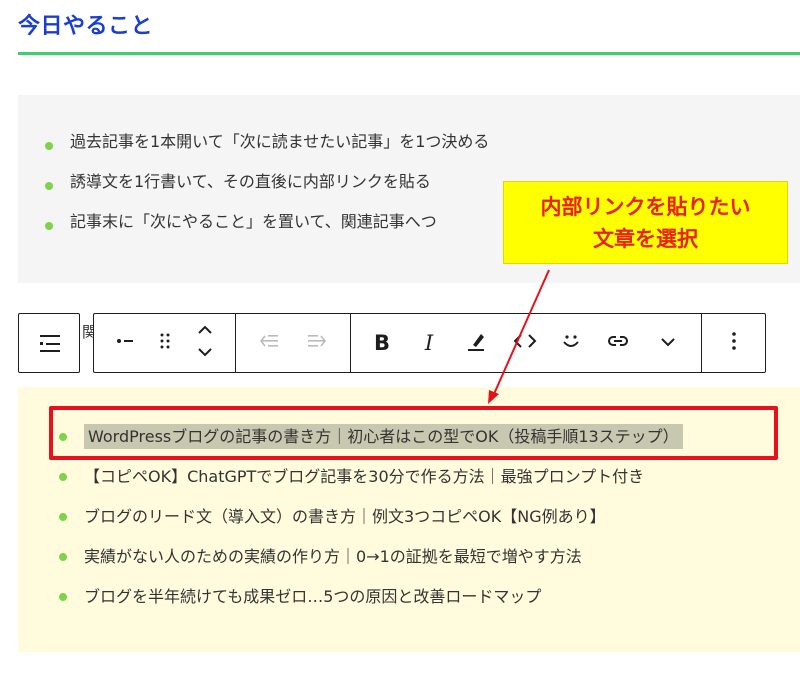 This screenshot has width=800, height=673. What do you see at coordinates (50, 346) in the screenshot?
I see `list-view-icon` at bounding box center [50, 346].